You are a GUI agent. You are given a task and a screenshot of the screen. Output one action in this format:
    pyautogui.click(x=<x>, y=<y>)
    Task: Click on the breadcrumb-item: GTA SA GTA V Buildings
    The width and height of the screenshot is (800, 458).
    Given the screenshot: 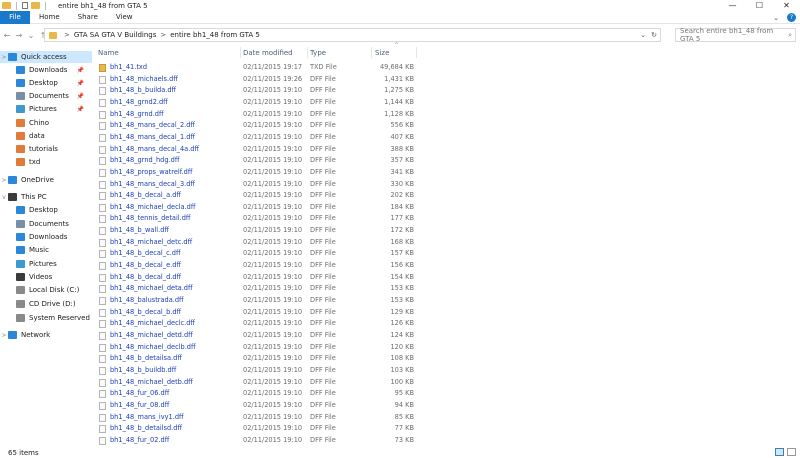 What is the action you would take?
    pyautogui.click(x=115, y=35)
    